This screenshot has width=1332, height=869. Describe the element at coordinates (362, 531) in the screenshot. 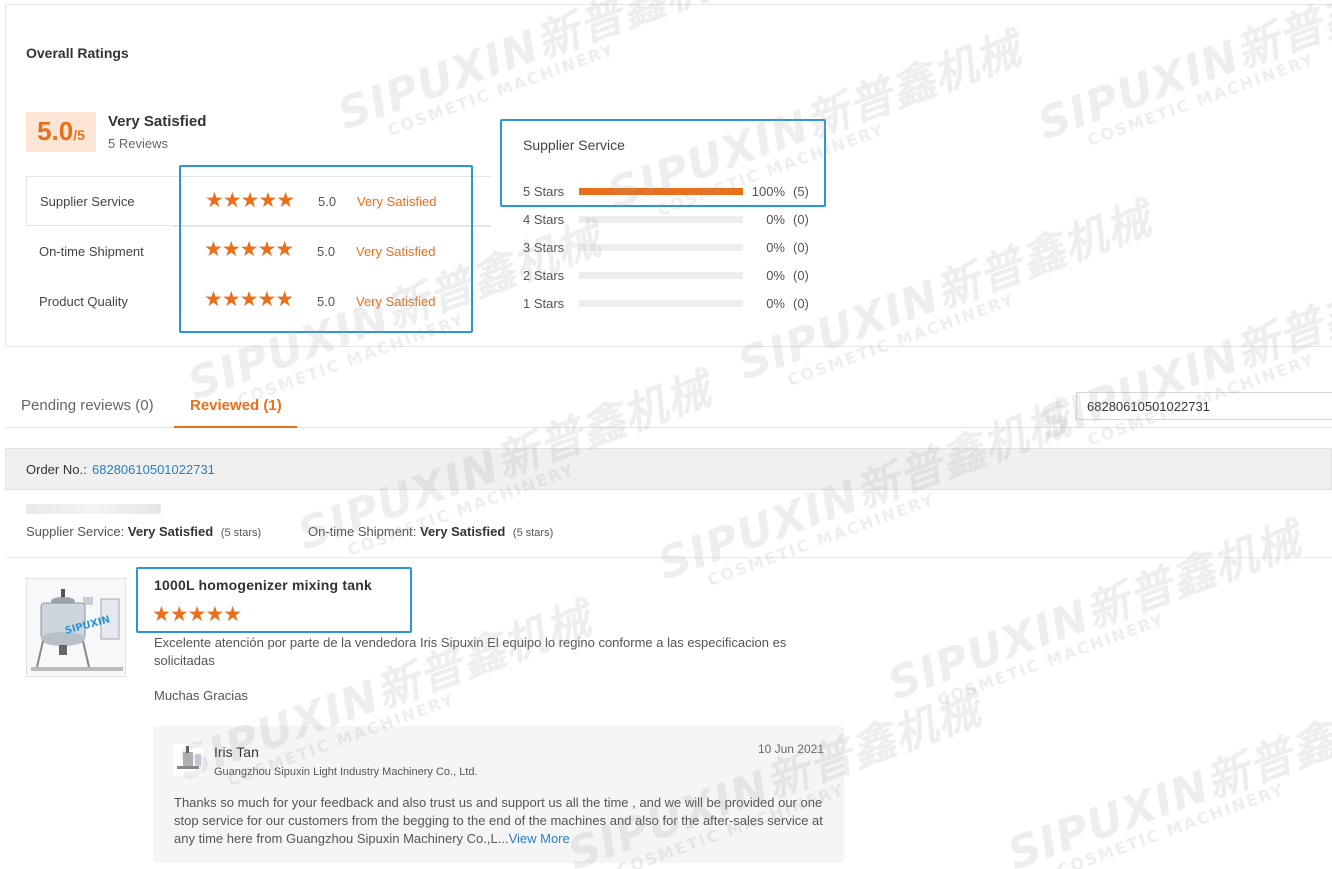

I see `summary-label: On-time Shipment:` at that location.